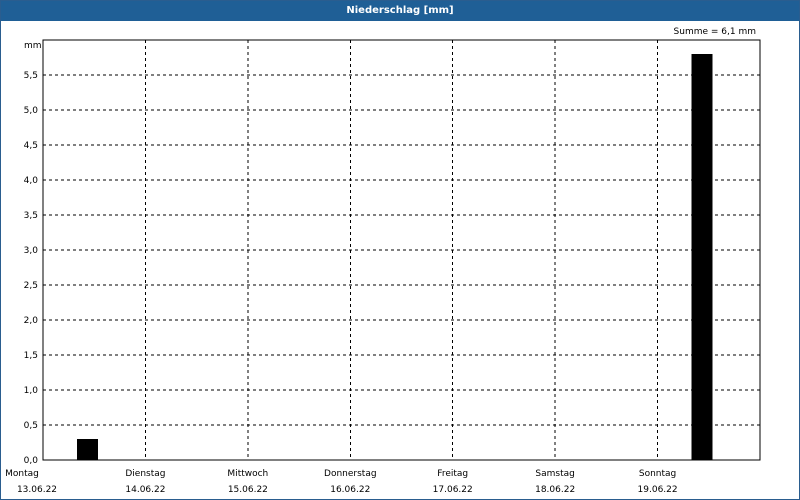 The image size is (800, 500). What do you see at coordinates (31, 286) in the screenshot?
I see `y-tick-label: 2,5` at bounding box center [31, 286].